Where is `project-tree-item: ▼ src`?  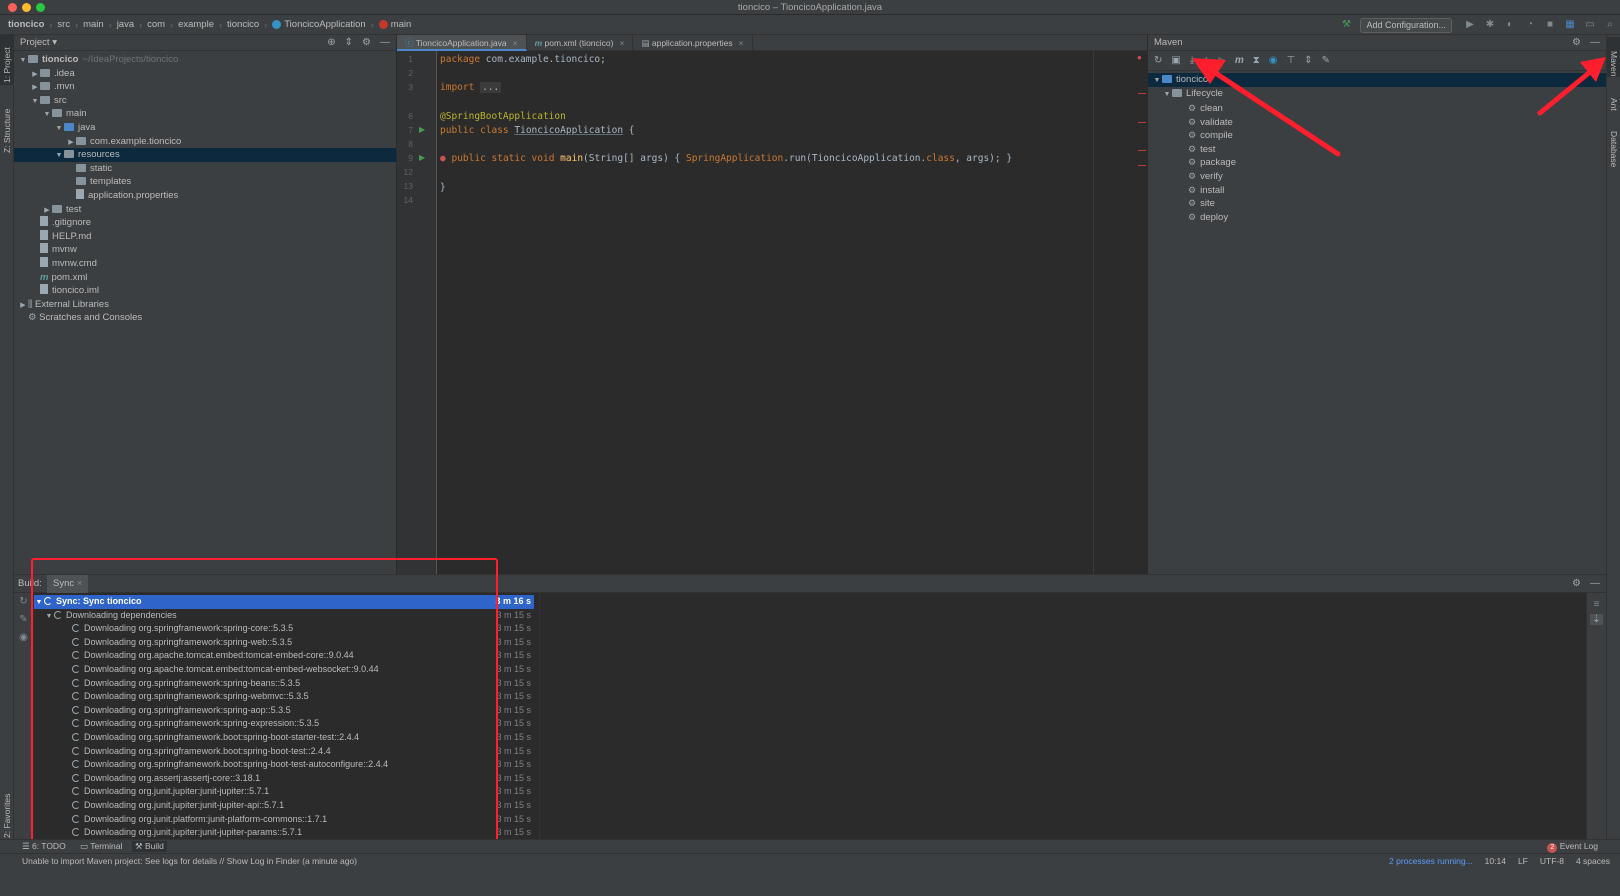
project-tree-item: ▼ src is located at coordinates (205, 101).